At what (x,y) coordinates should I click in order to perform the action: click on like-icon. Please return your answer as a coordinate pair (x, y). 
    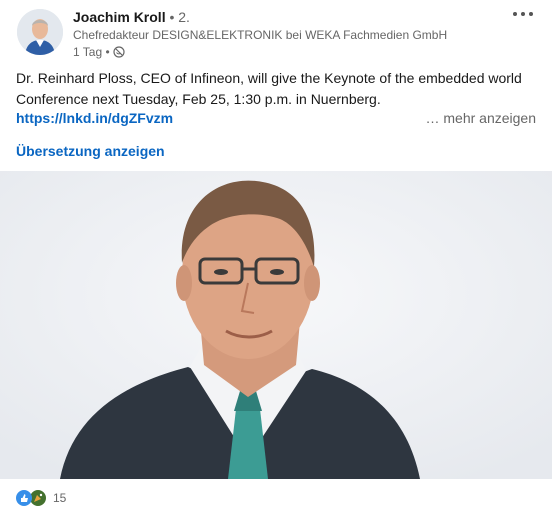
    Looking at the image, I should click on (24, 498).